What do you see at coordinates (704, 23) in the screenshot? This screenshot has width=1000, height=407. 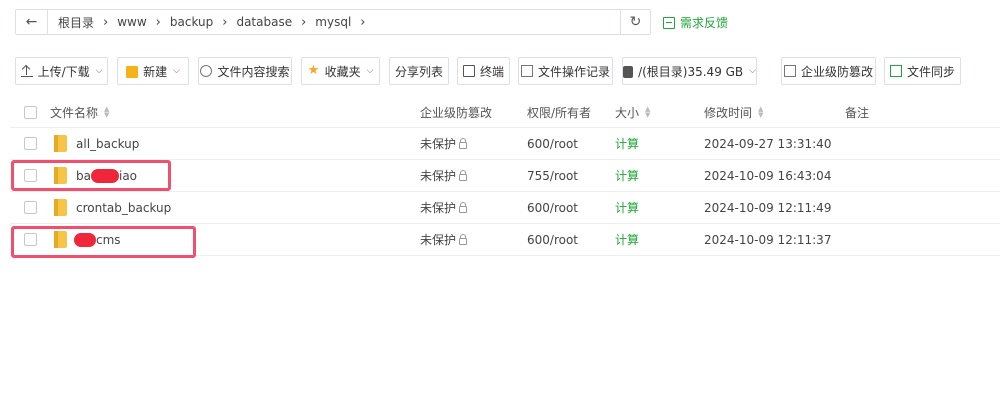 I see `feedback-label: 需求反馈` at bounding box center [704, 23].